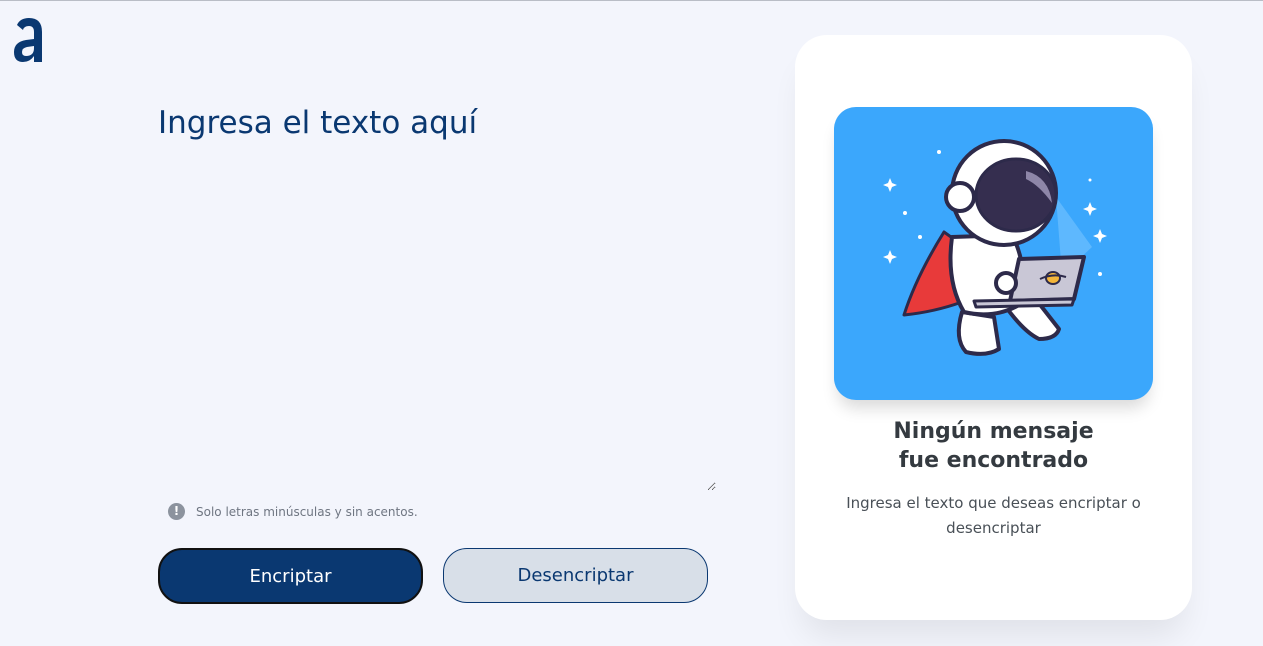 The width and height of the screenshot is (1263, 646). Describe the element at coordinates (176, 511) in the screenshot. I see `info-icon: !` at that location.